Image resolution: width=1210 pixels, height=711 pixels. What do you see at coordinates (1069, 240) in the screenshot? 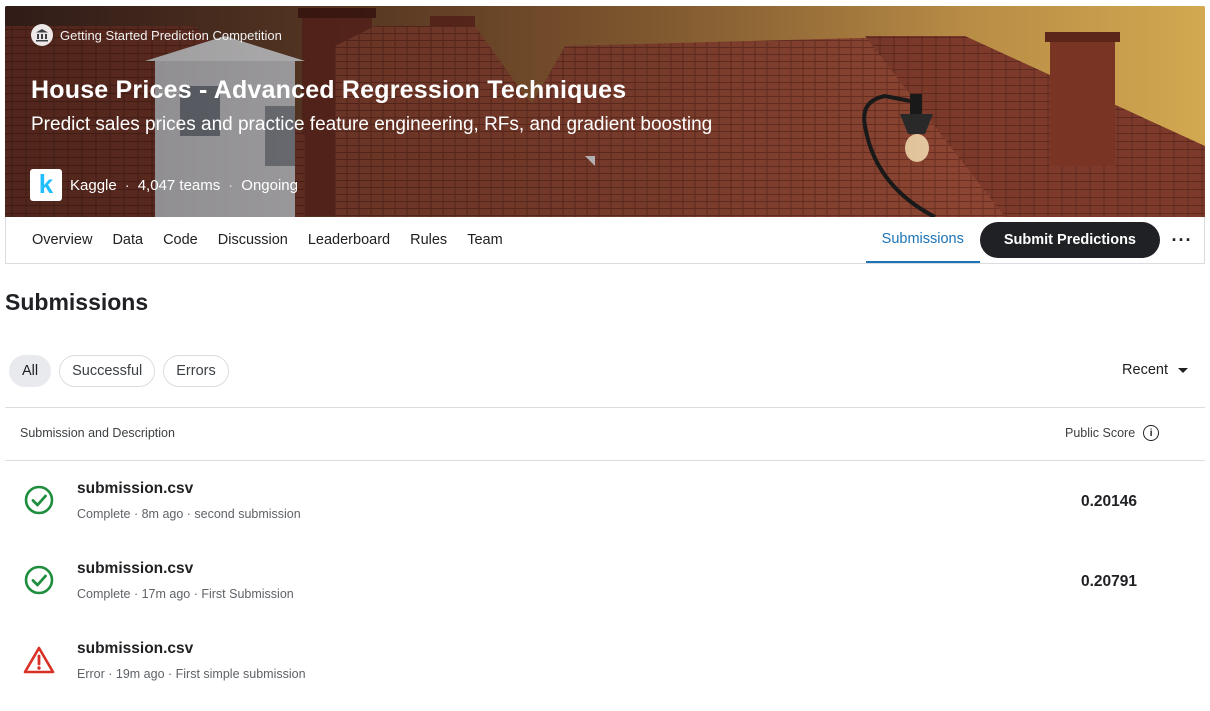
I see `submit-predictions-button: Submit Predictions` at bounding box center [1069, 240].